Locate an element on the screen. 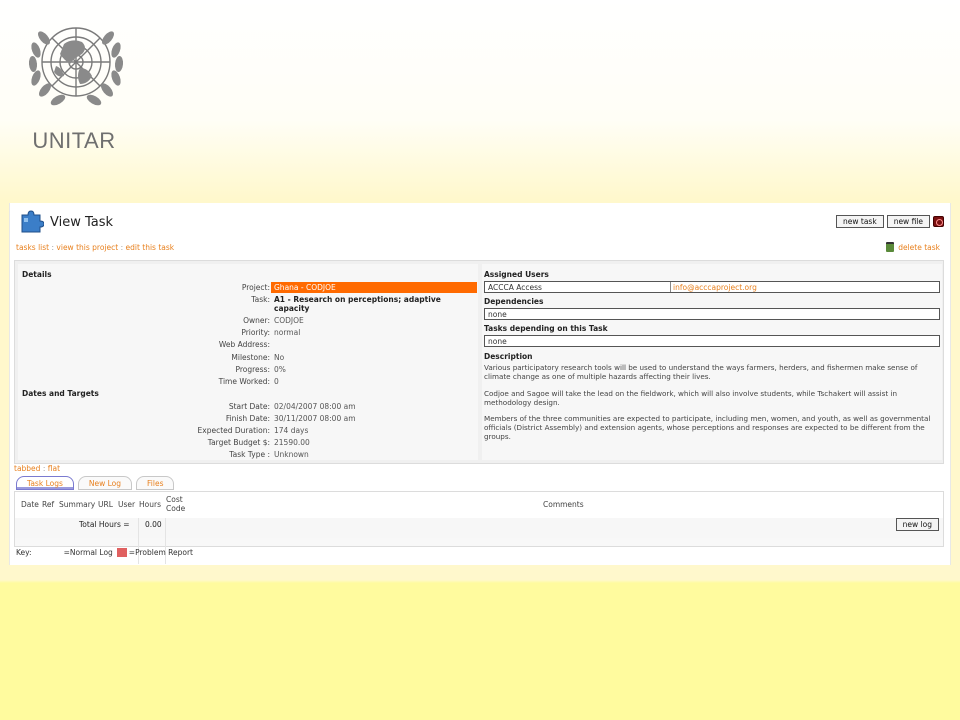 The height and width of the screenshot is (720, 960). new-log-button: new log is located at coordinates (917, 524).